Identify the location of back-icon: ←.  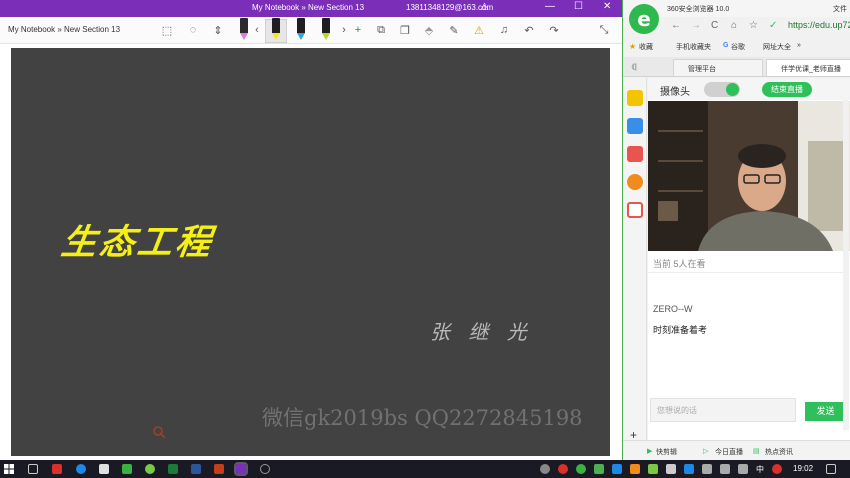
(676, 25).